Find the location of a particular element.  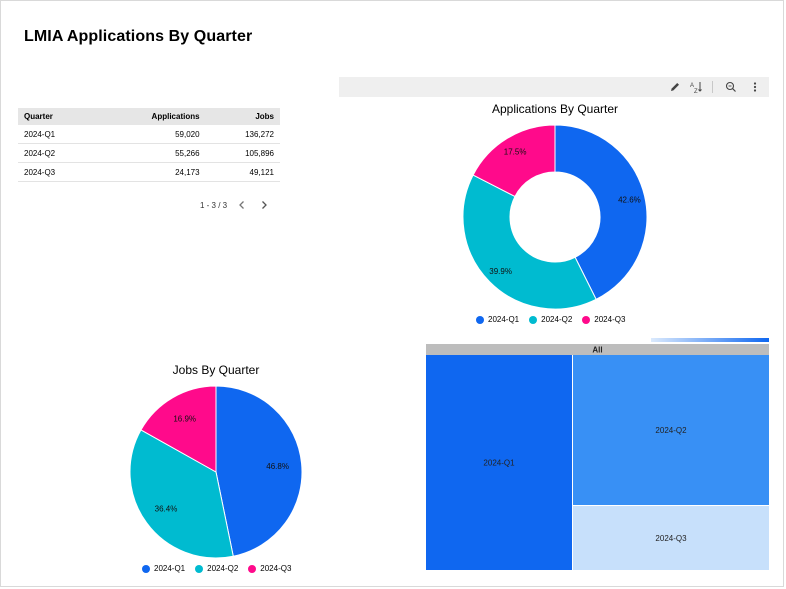

table-row: 2024-Q1 59,020 136,272 is located at coordinates (149, 134).